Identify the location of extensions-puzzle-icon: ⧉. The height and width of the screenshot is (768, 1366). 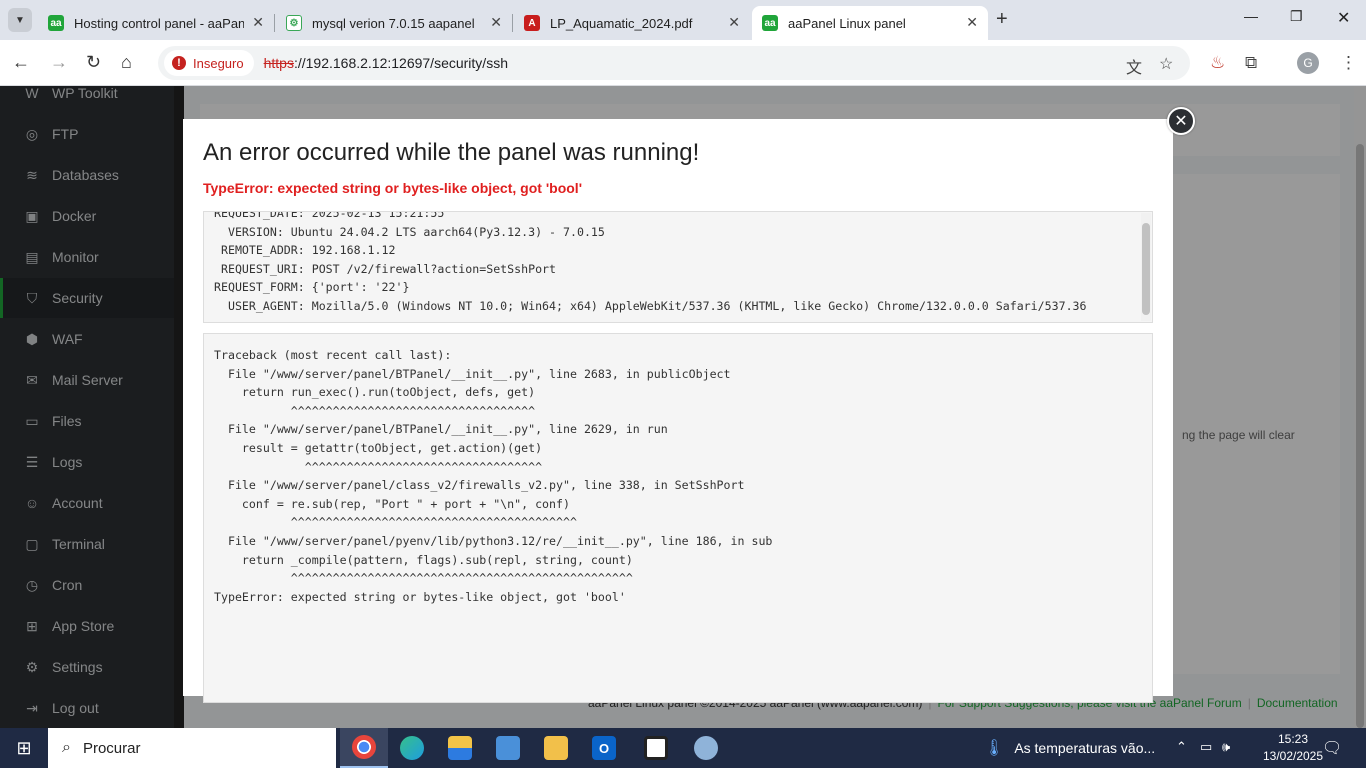
(1251, 63).